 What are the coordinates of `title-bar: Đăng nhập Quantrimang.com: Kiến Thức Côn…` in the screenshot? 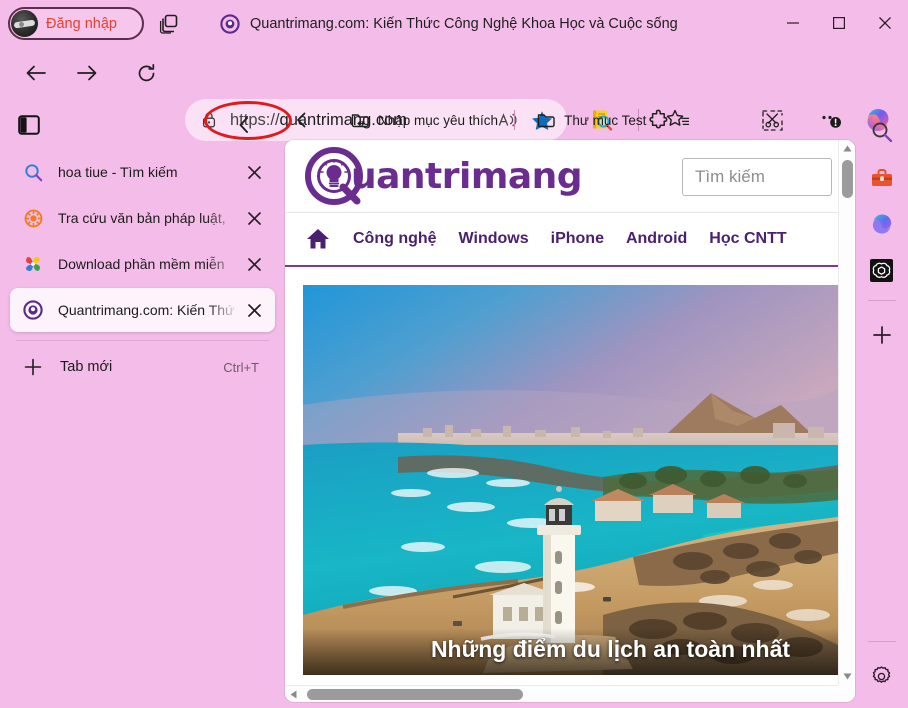 It's located at (454, 23).